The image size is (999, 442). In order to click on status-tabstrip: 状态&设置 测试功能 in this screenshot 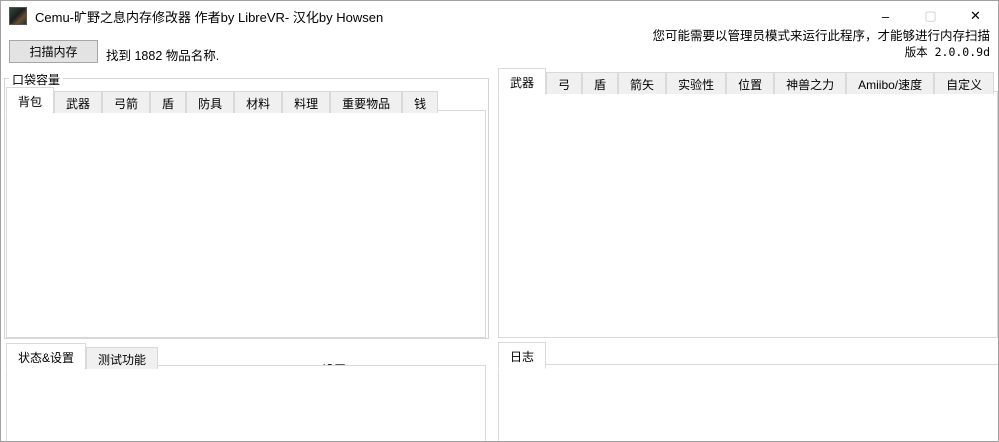, I will do `click(82, 356)`.